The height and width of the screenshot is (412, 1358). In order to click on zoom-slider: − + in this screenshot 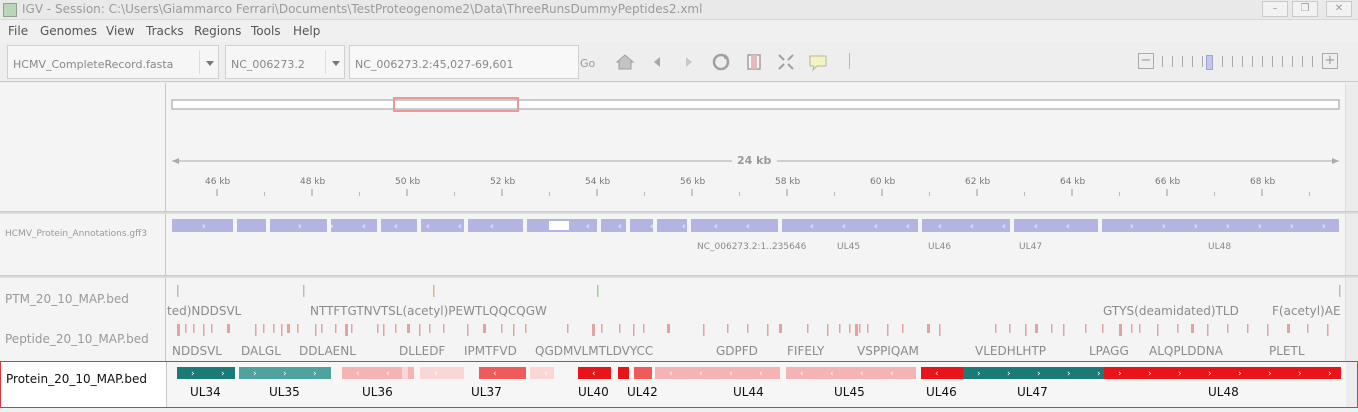, I will do `click(1240, 62)`.